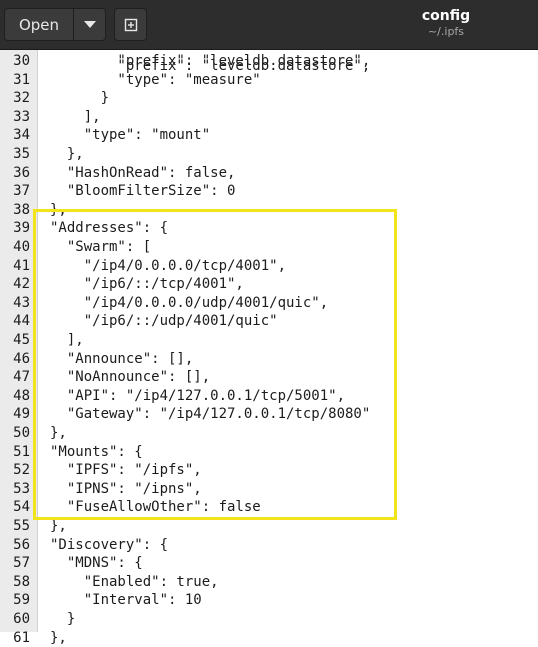 Image resolution: width=538 pixels, height=647 pixels. Describe the element at coordinates (126, 488) in the screenshot. I see `code-text: "IPNS": "/ipns",` at that location.